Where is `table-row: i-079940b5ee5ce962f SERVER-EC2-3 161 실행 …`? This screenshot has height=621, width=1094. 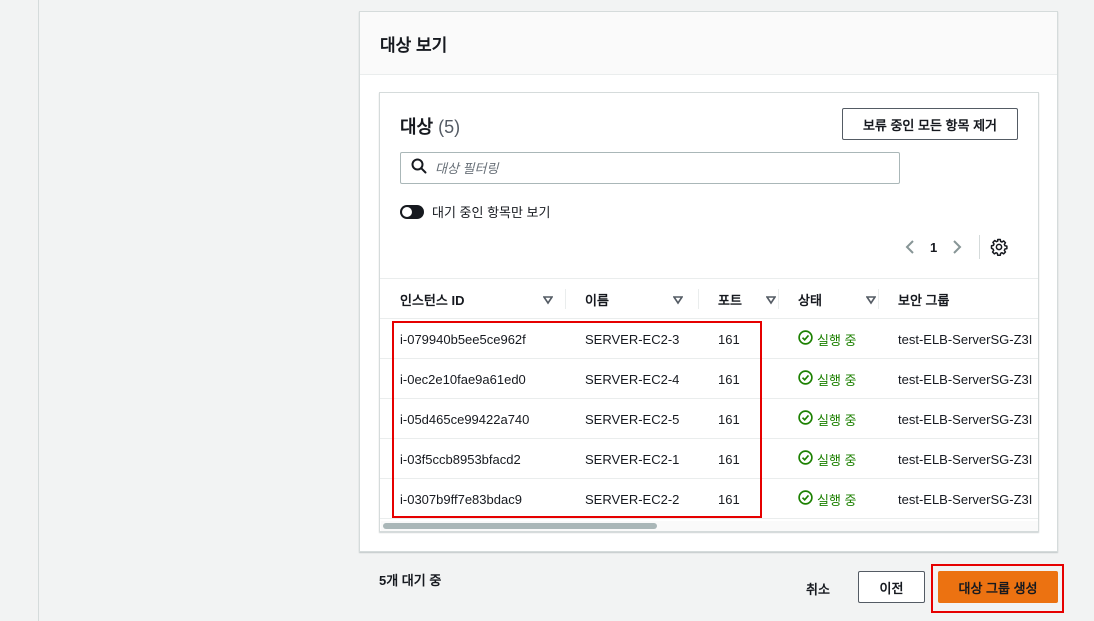 table-row: i-079940b5ee5ce962f SERVER-EC2-3 161 실행 … is located at coordinates (709, 339).